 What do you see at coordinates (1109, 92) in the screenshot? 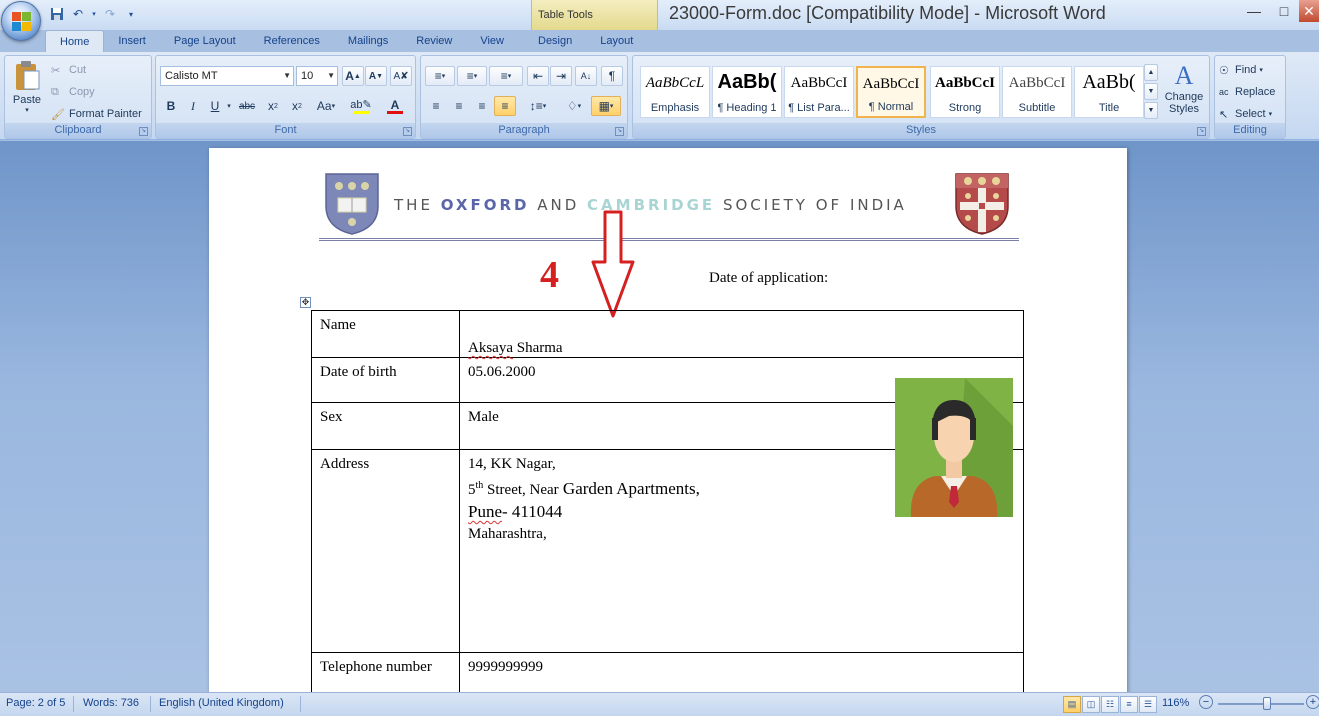
I see `style-title: AaBb( Title` at bounding box center [1109, 92].